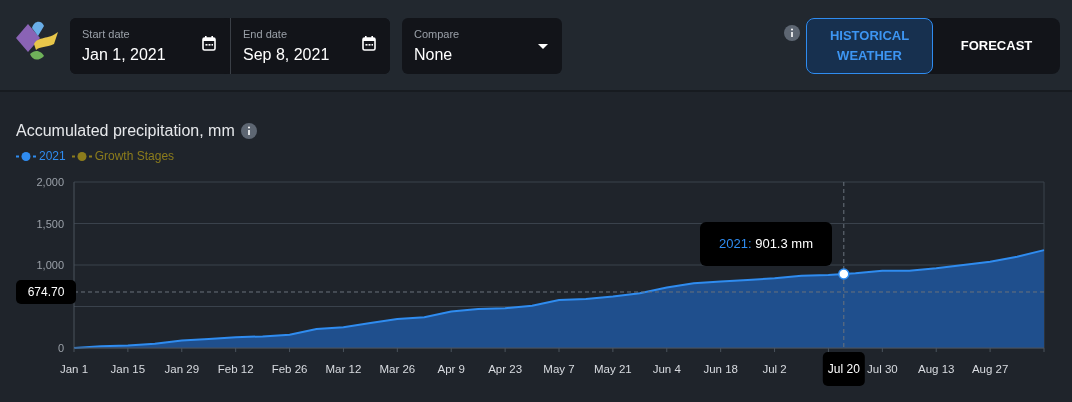  What do you see at coordinates (50, 223) in the screenshot?
I see `y-axis-label: 1,500` at bounding box center [50, 223].